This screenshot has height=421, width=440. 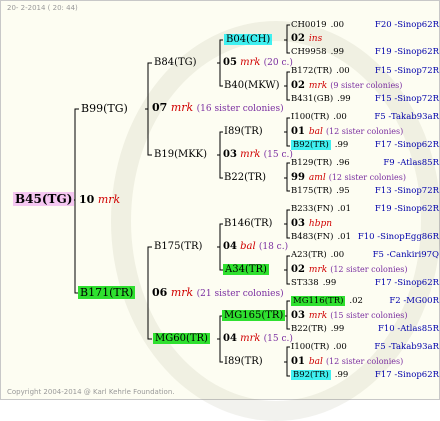 I want to click on timestamp: 20- 2-2014 ( 20: 44), so click(x=42, y=8).